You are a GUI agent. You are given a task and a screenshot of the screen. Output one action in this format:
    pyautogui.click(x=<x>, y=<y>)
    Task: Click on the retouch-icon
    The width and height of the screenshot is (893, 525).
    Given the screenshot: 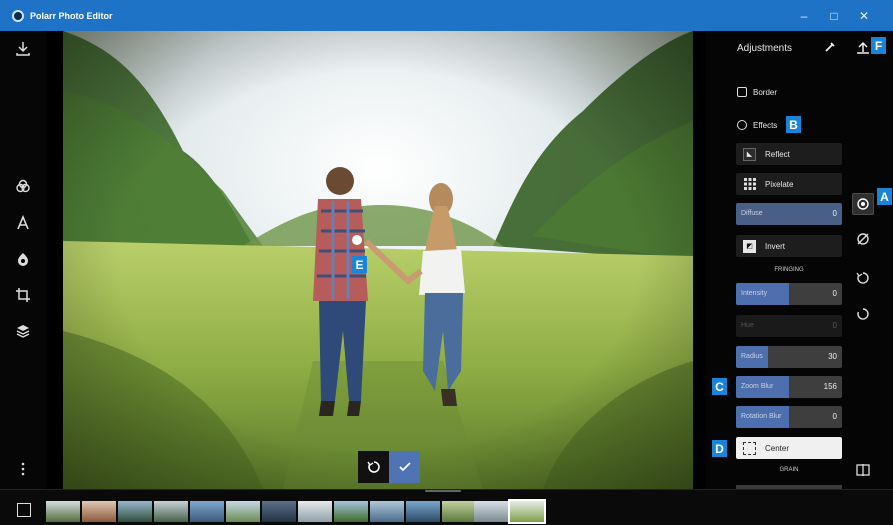 What is the action you would take?
    pyautogui.click(x=23, y=259)
    